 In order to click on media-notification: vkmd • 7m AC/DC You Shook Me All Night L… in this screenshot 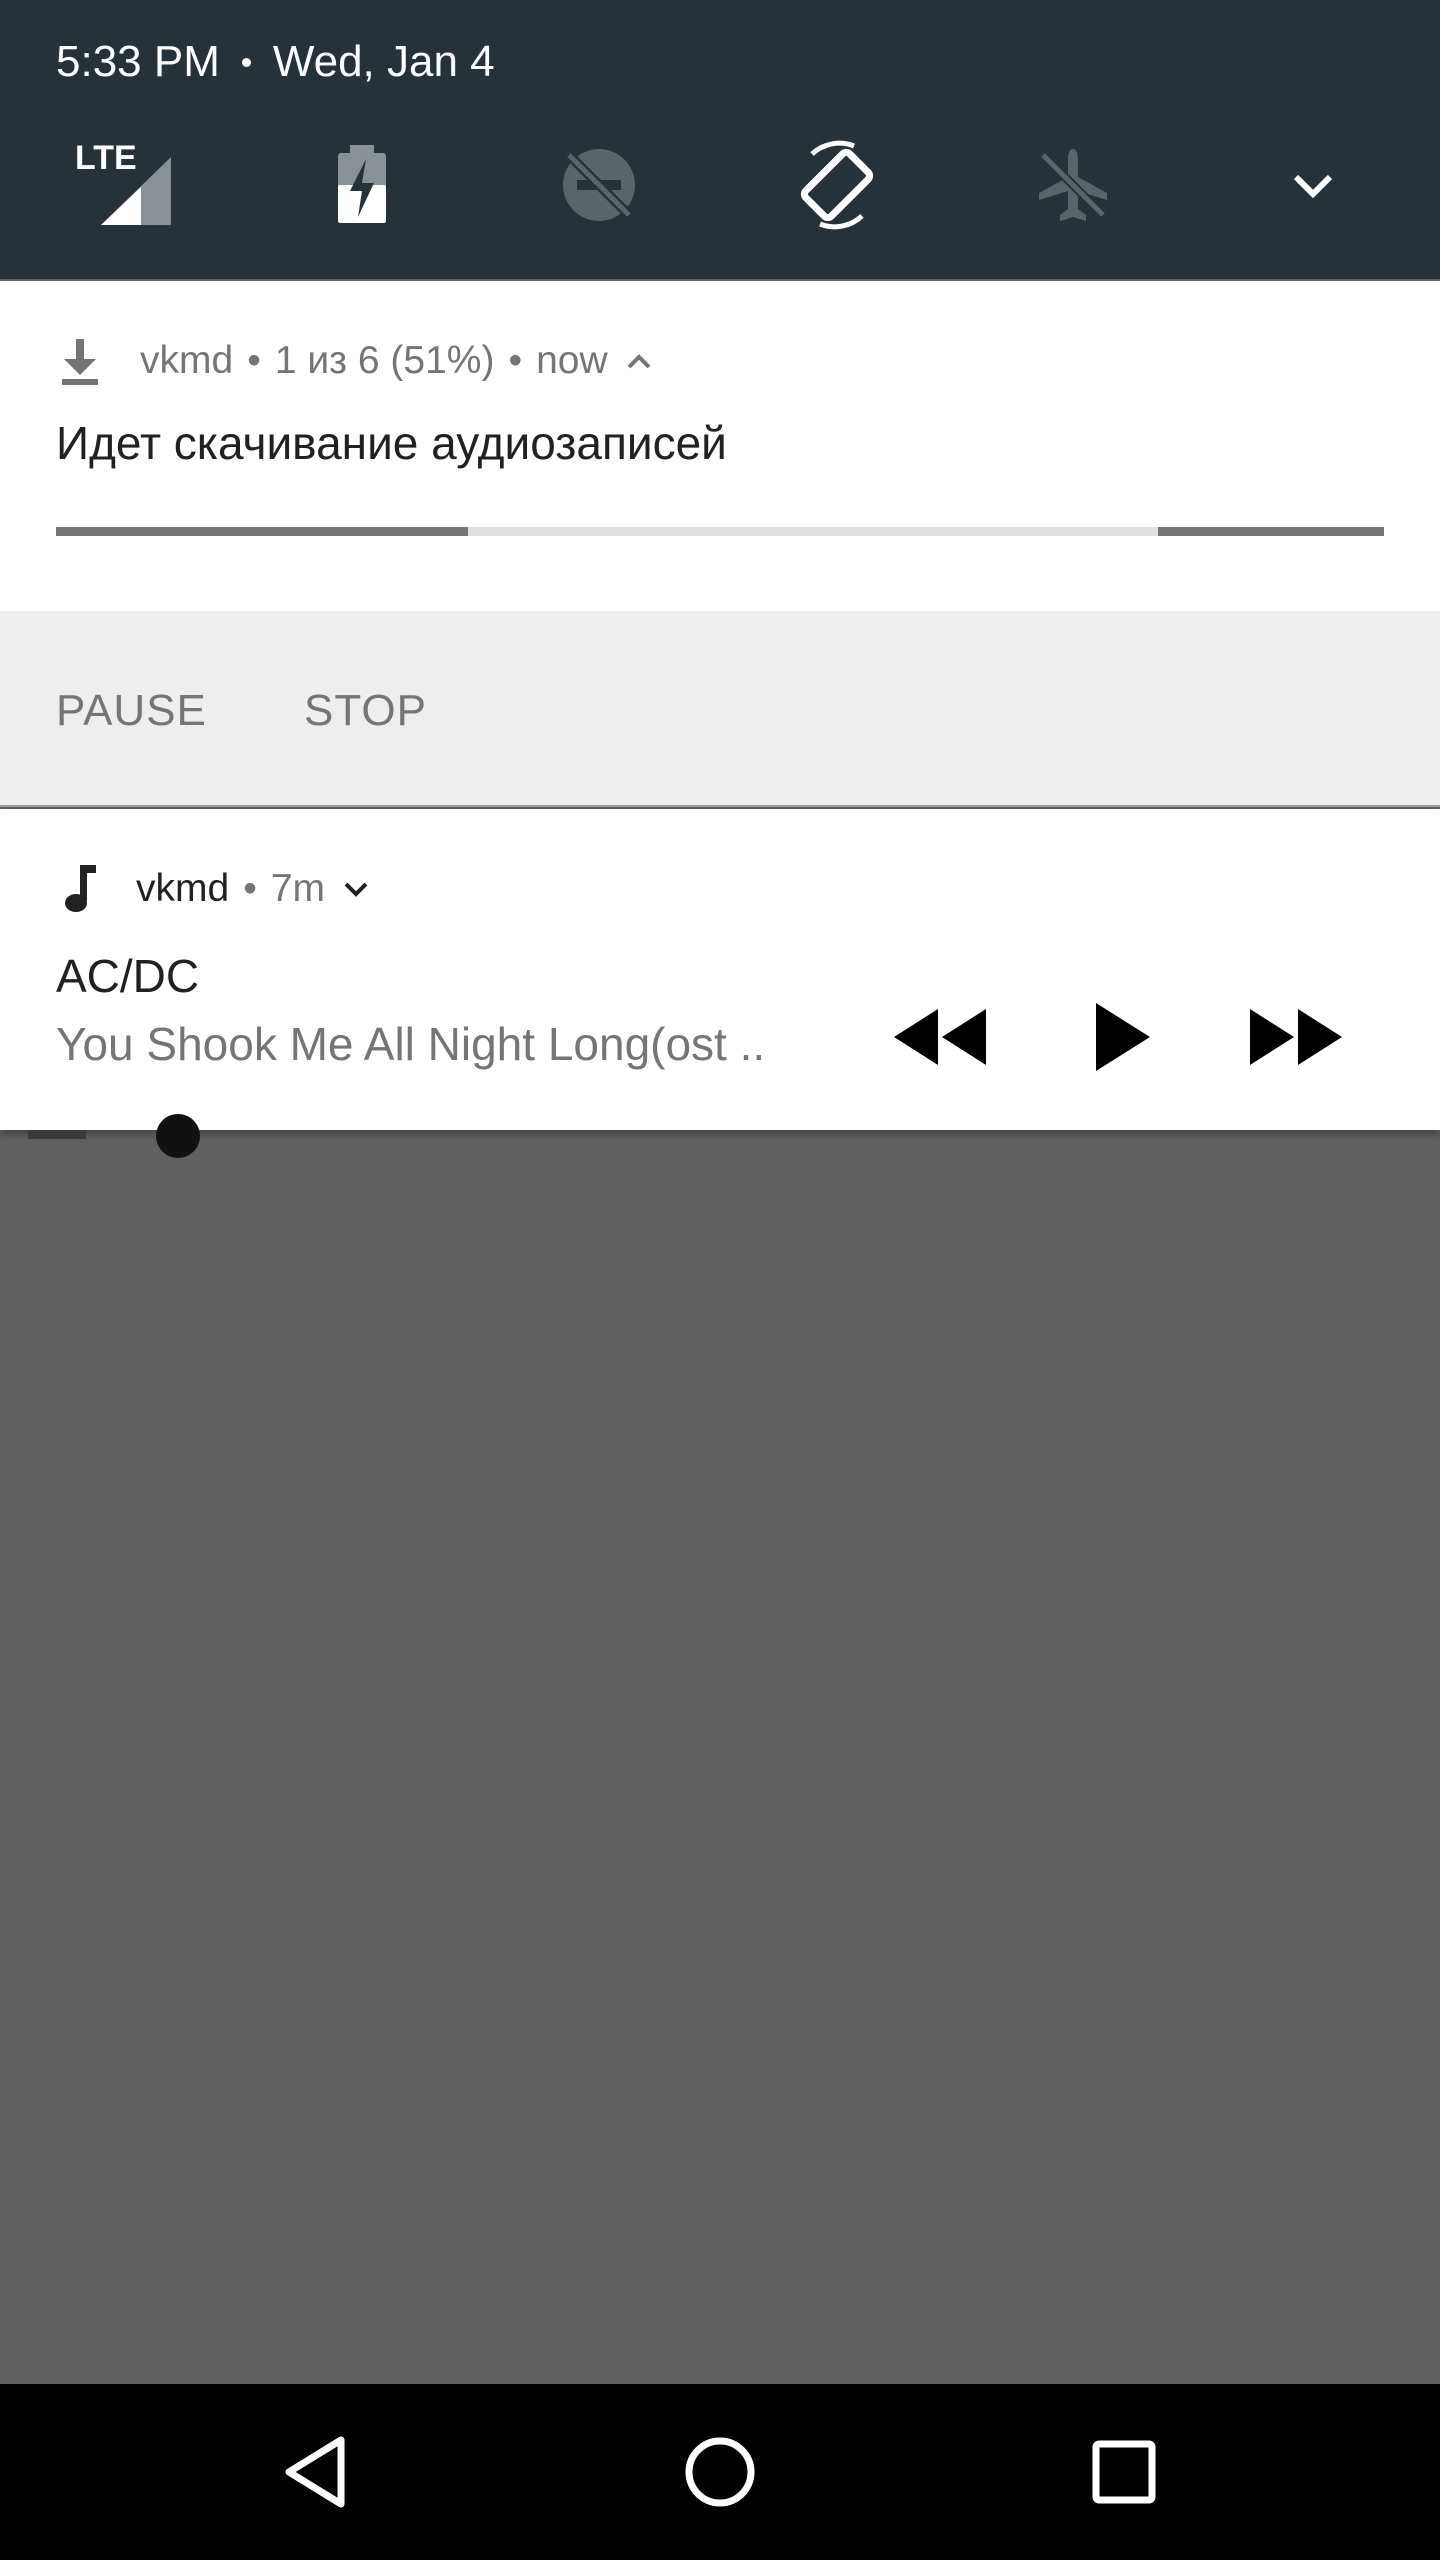, I will do `click(720, 969)`.